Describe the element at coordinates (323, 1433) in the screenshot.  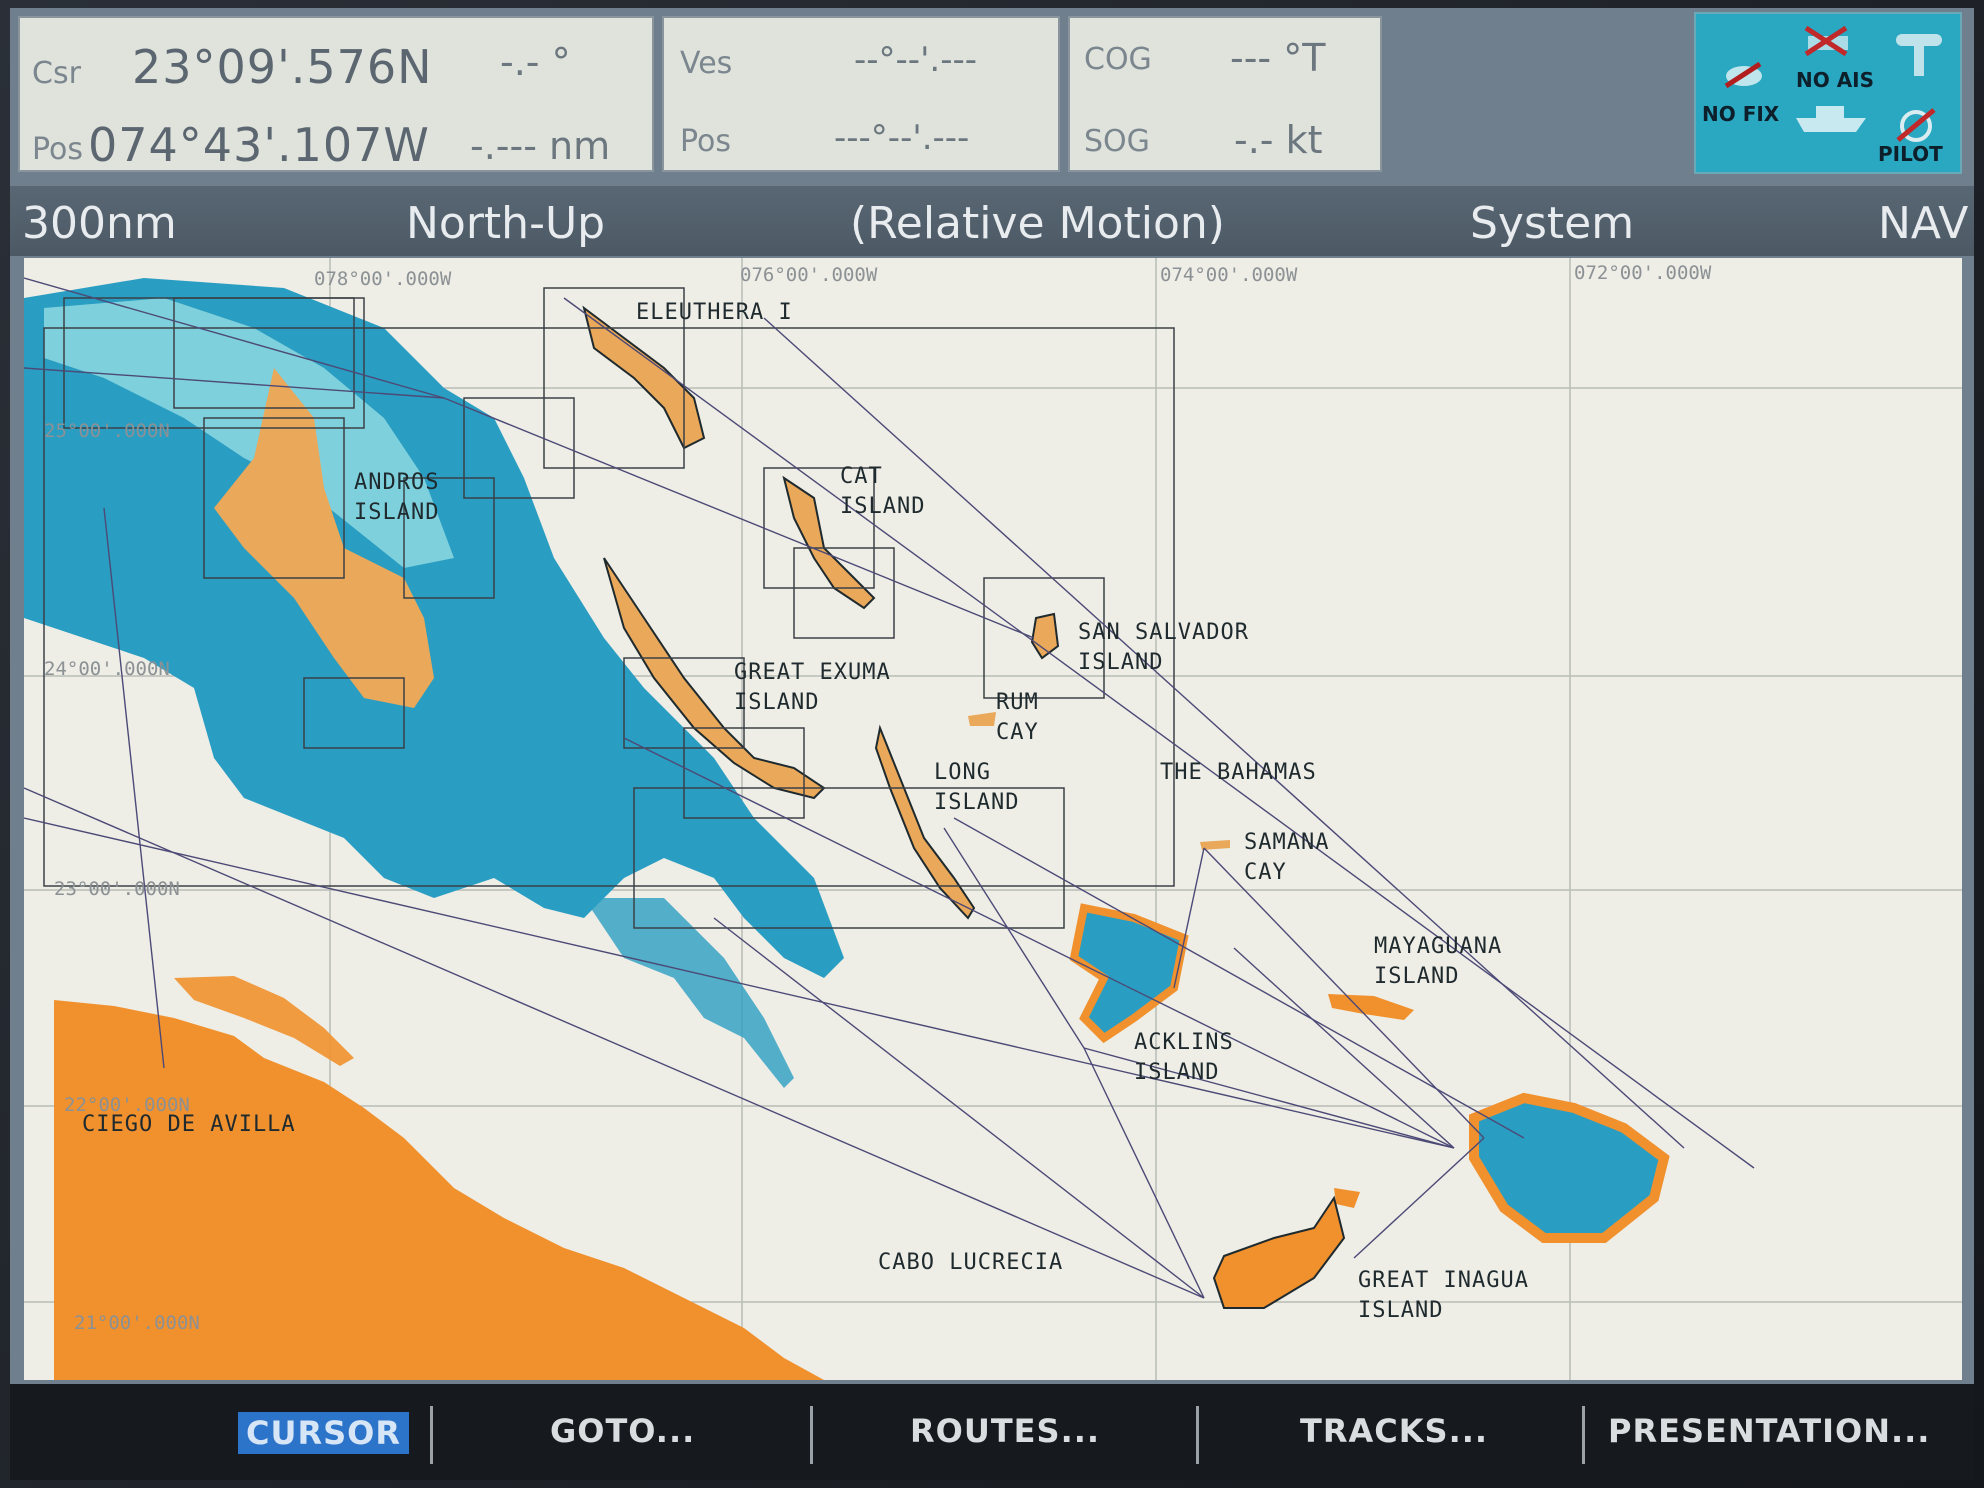
I see `cursor-softkey: CURSOR` at that location.